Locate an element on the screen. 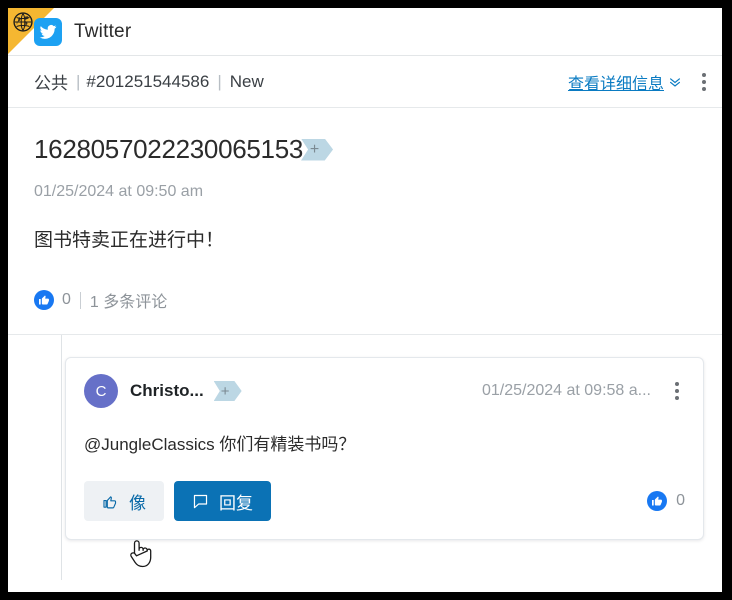 Image resolution: width=732 pixels, height=600 pixels. view-details-link: 查看详细信息 is located at coordinates (625, 82).